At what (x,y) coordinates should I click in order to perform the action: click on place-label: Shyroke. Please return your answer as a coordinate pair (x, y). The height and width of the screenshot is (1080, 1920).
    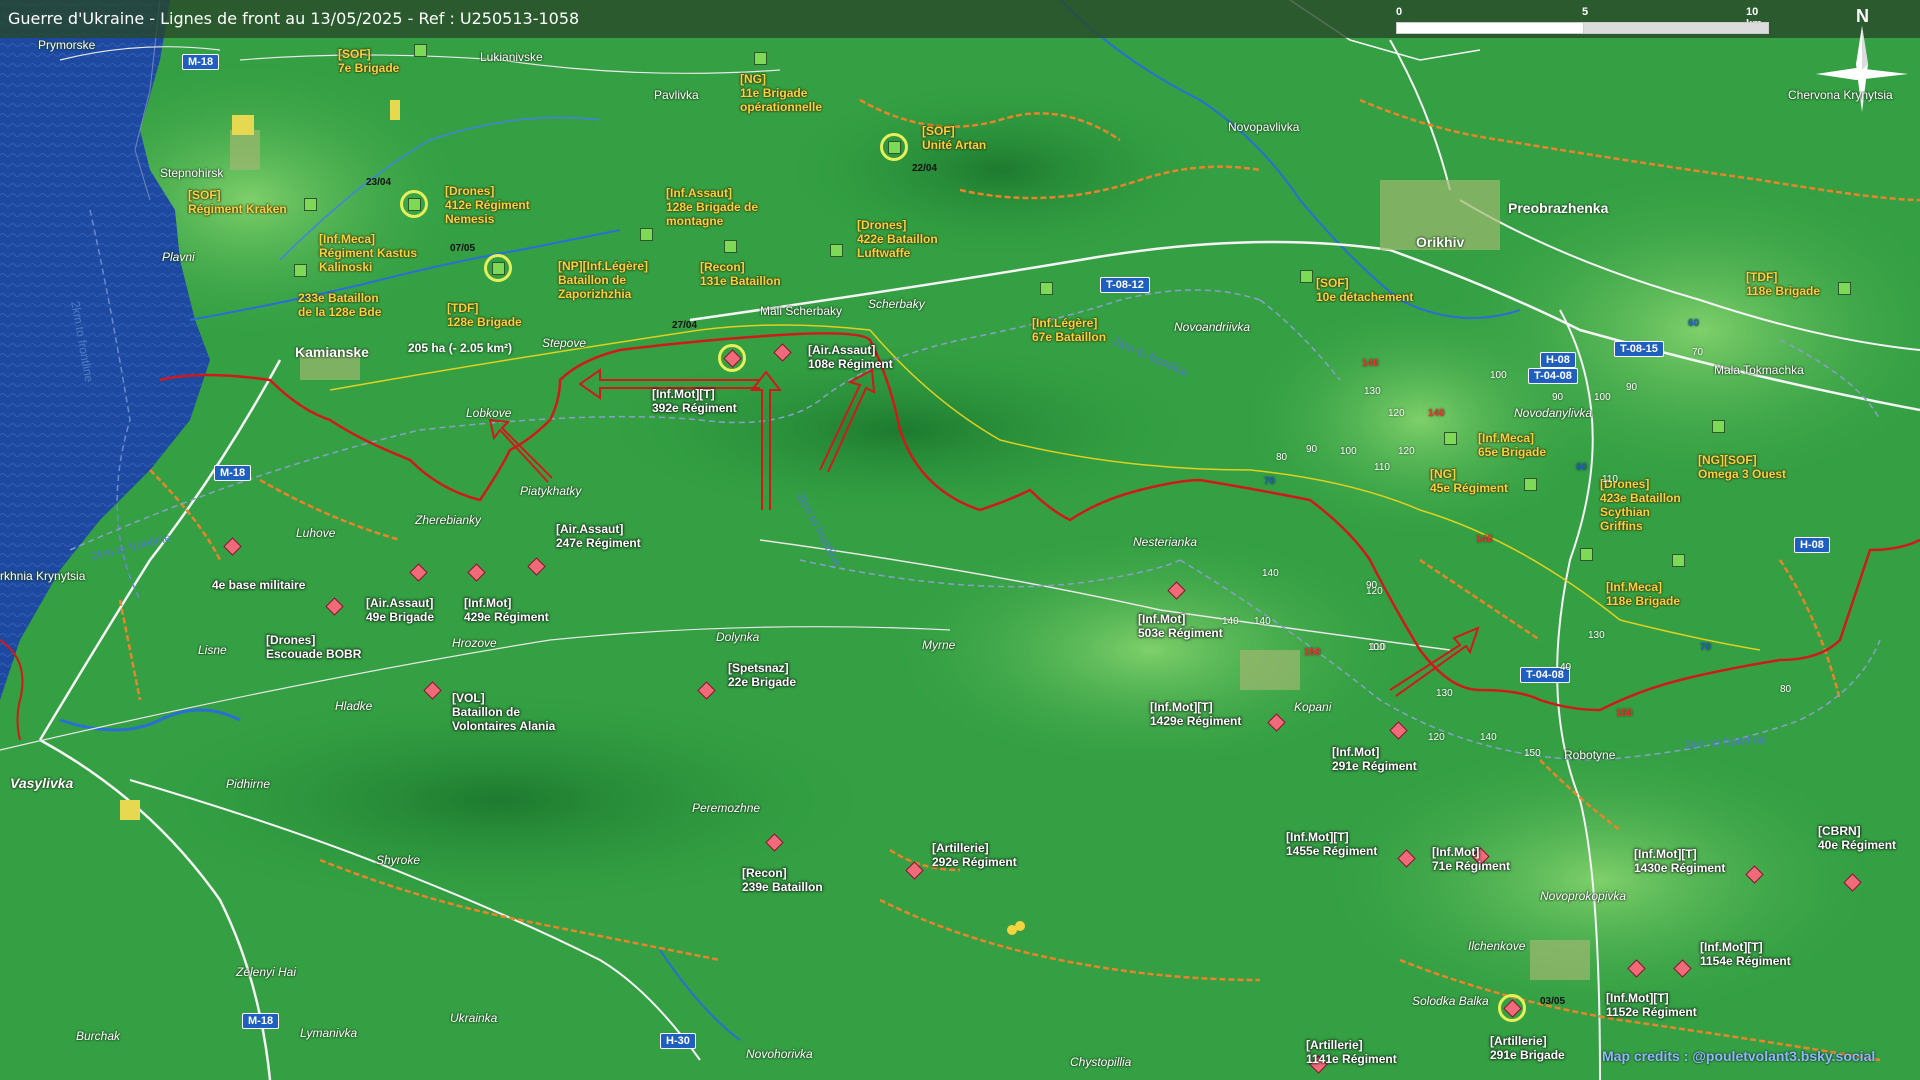
    Looking at the image, I should click on (398, 860).